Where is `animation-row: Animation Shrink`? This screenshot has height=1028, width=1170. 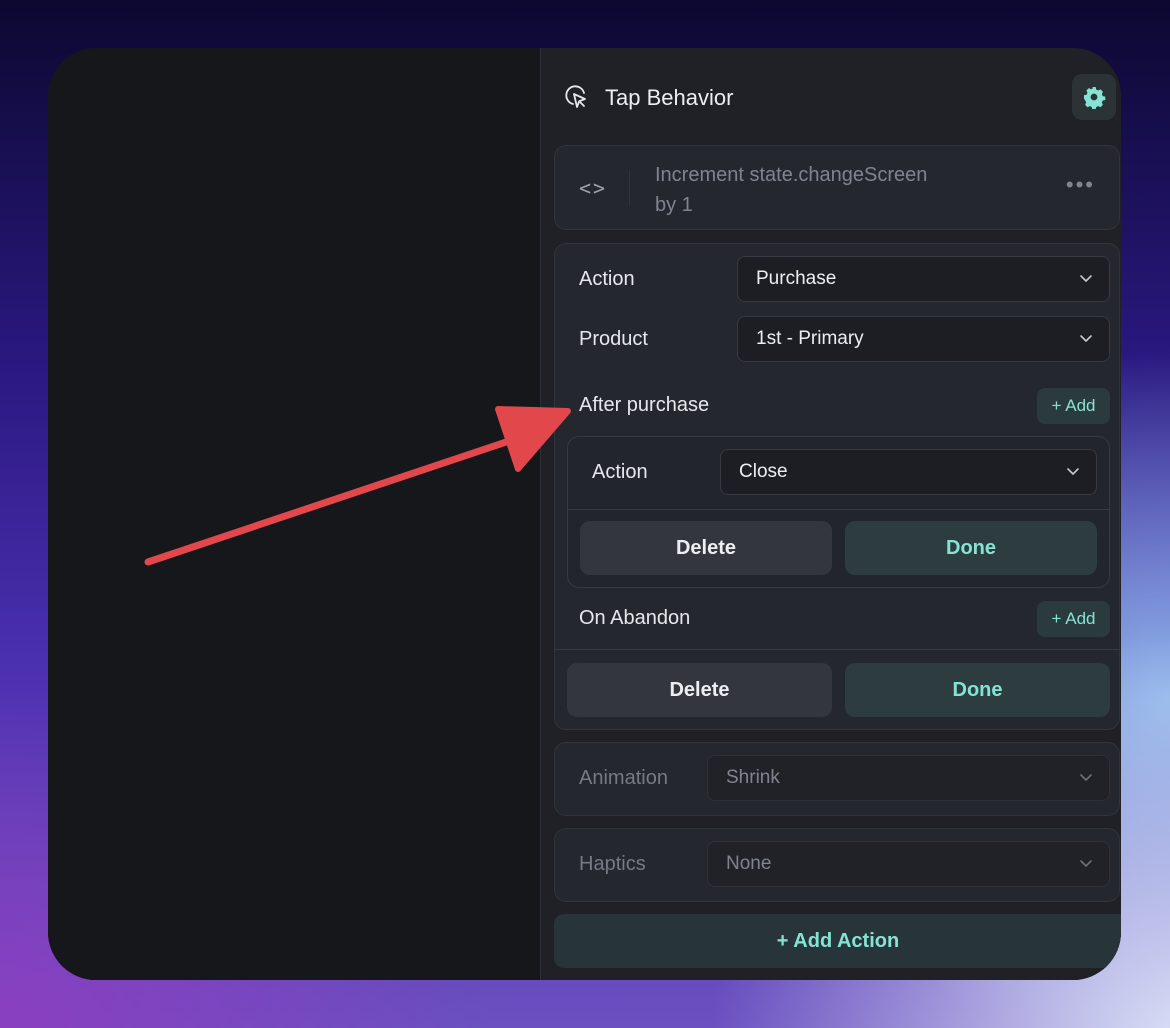 animation-row: Animation Shrink is located at coordinates (837, 779).